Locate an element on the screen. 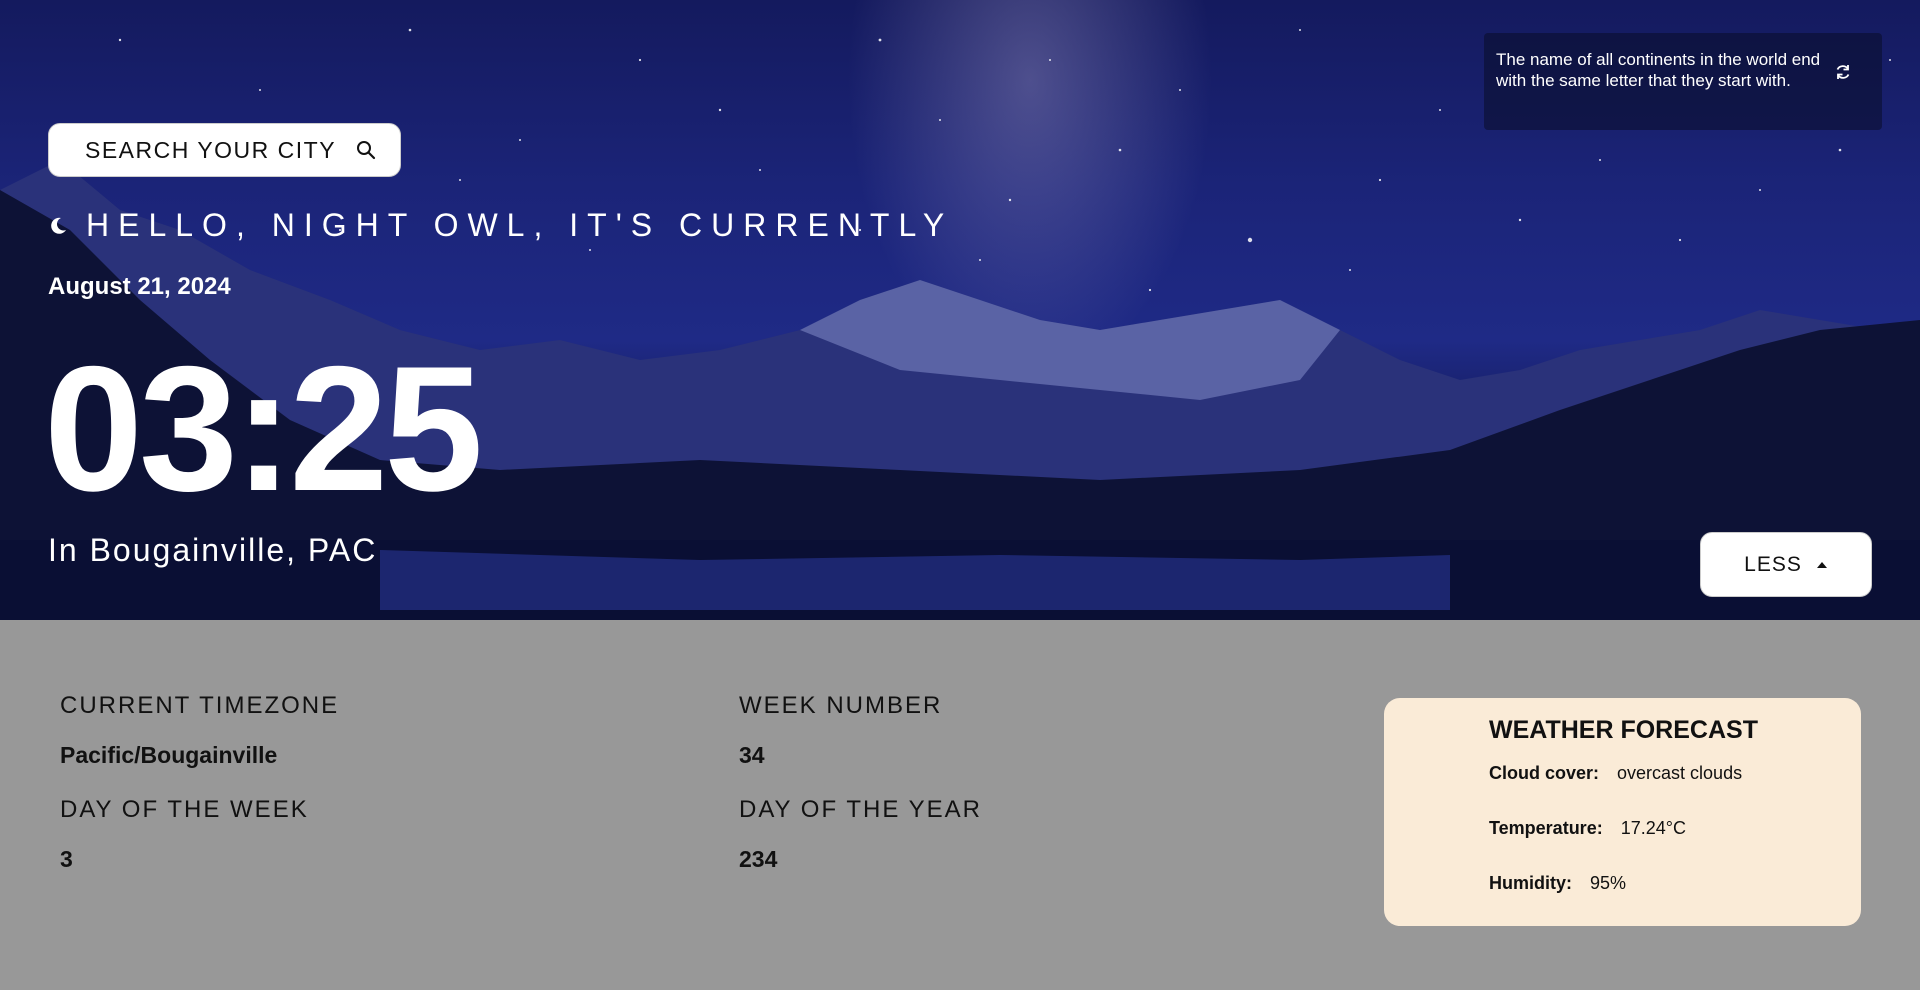  greeting: HELLO, NIGHT OWL, IT'S CURRENTLY is located at coordinates (500, 225).